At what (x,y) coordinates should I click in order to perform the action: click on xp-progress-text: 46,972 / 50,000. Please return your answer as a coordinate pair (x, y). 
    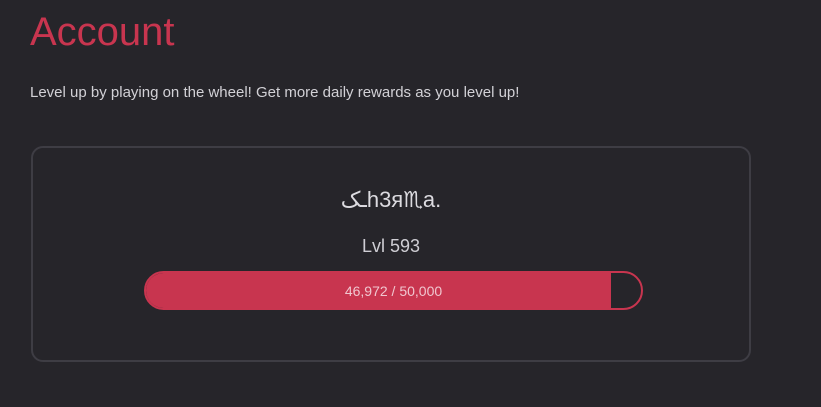
    Looking at the image, I should click on (393, 290).